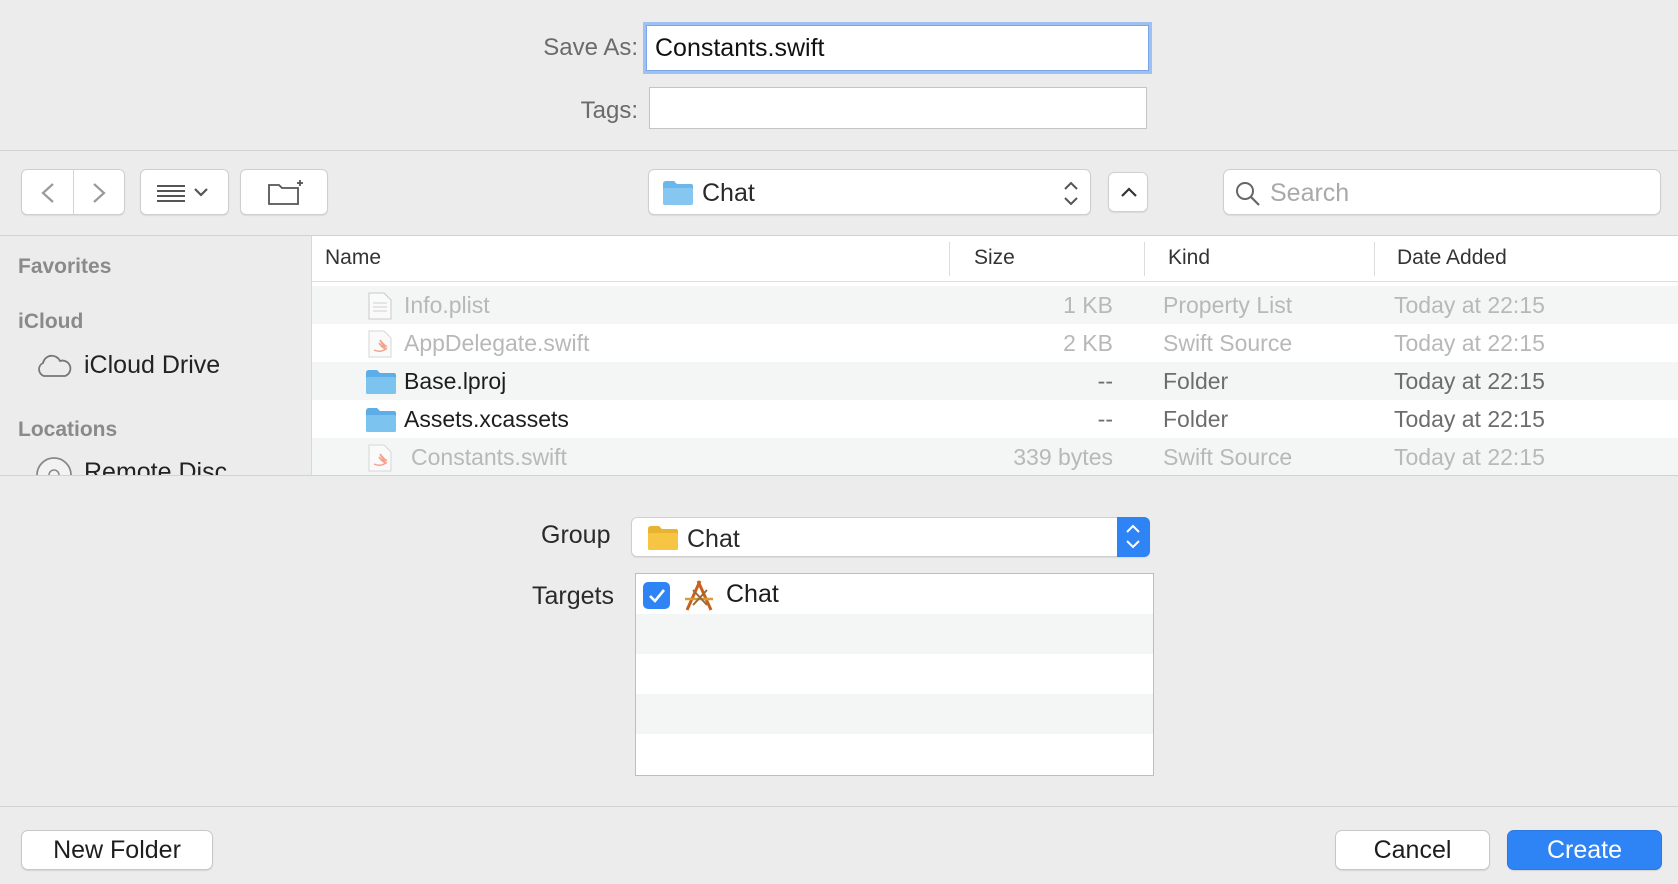 This screenshot has width=1678, height=884. I want to click on checkmark-icon, so click(657, 596).